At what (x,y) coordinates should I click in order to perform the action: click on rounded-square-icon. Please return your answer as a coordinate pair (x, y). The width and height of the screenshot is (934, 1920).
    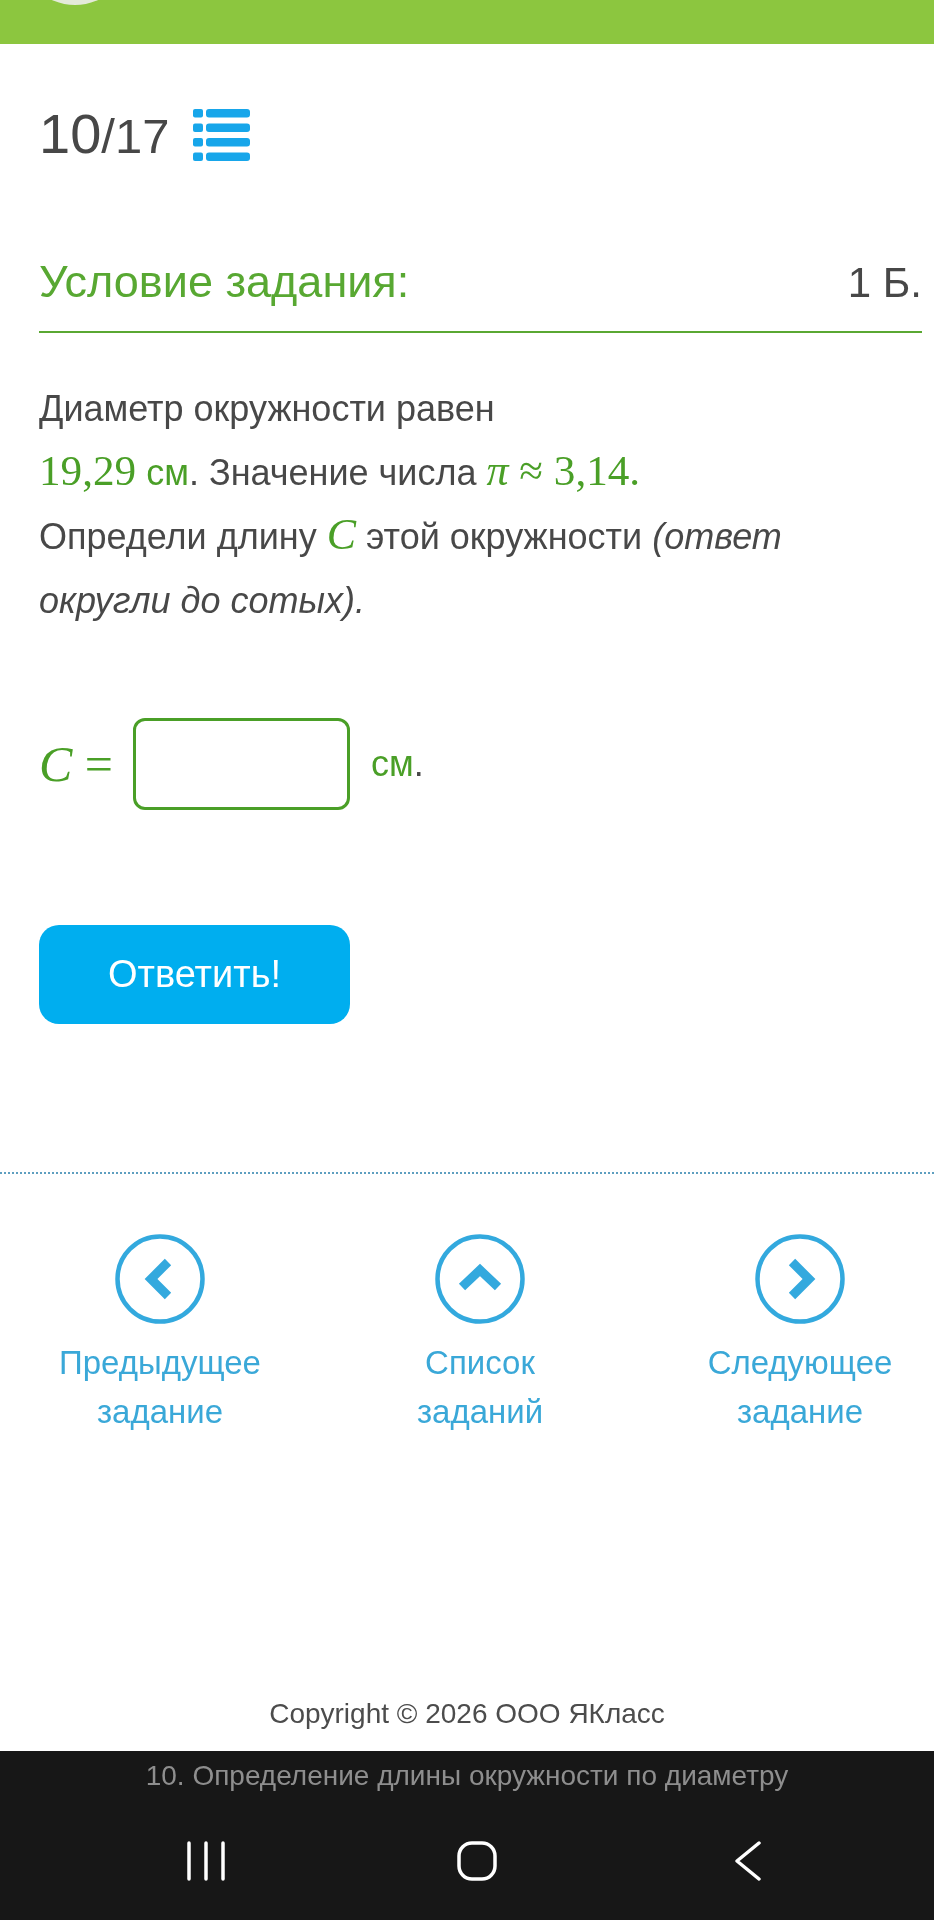
    Looking at the image, I should click on (476, 1861).